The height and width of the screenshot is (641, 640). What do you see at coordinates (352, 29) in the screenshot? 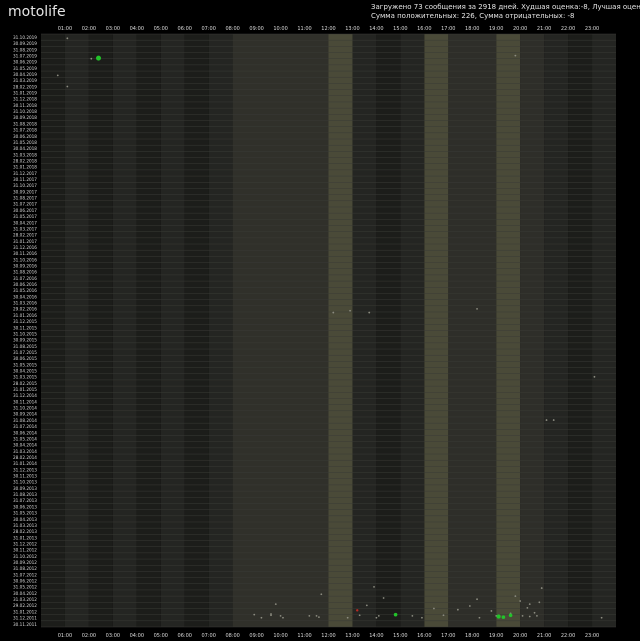
I see `top-hour-label: 13:00` at bounding box center [352, 29].